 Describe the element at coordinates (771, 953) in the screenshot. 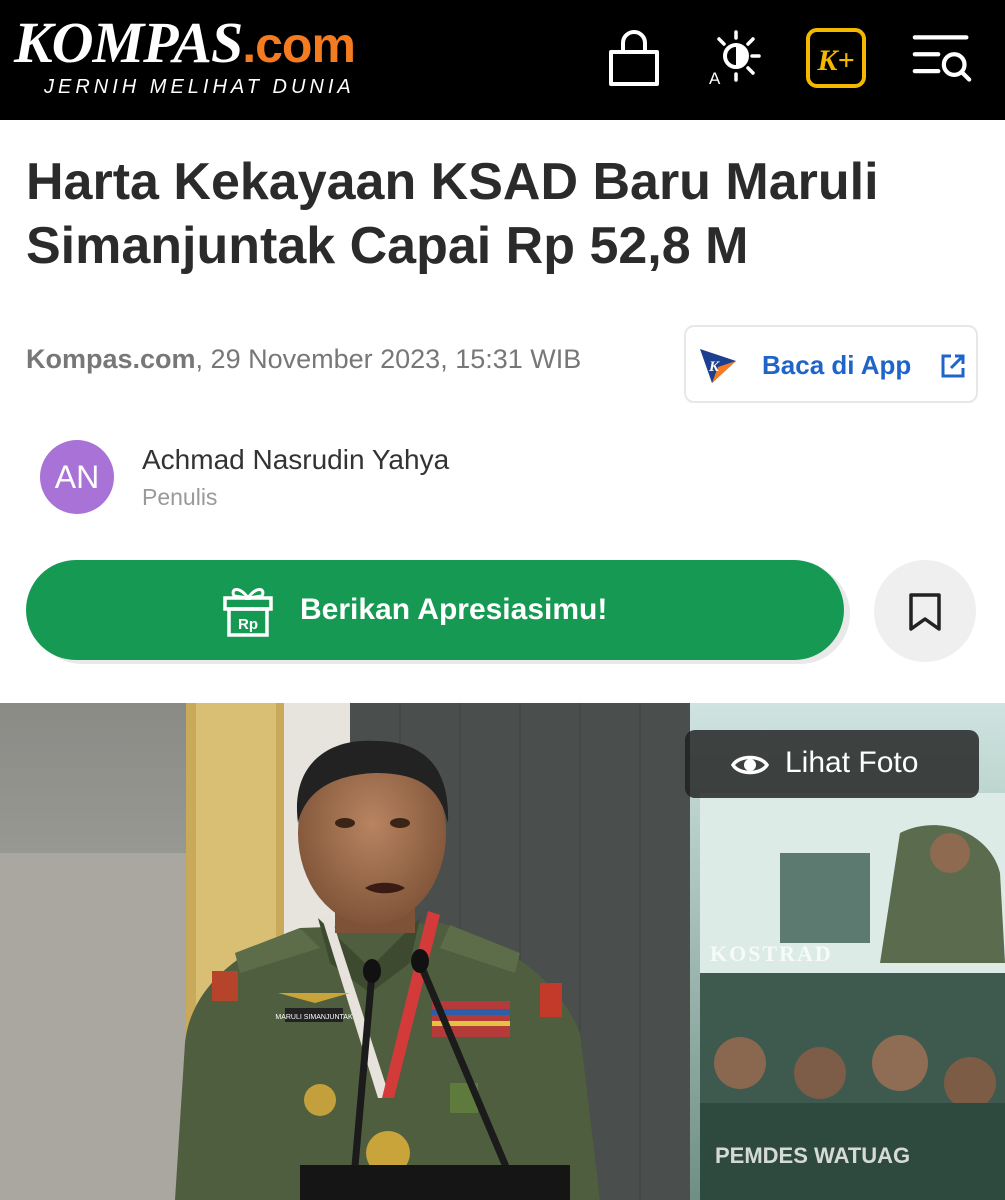

I see `screen-text-kostrad: KOSTRAD` at that location.